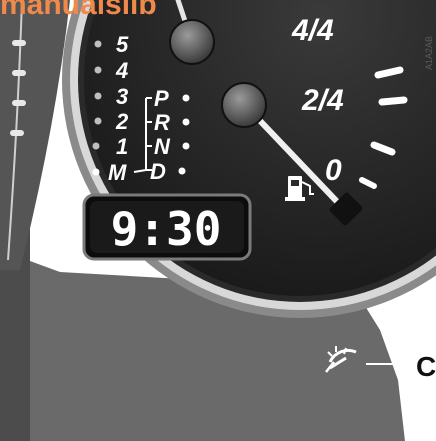 The height and width of the screenshot is (441, 436). I want to click on fuel-label-empty: 0, so click(333, 170).